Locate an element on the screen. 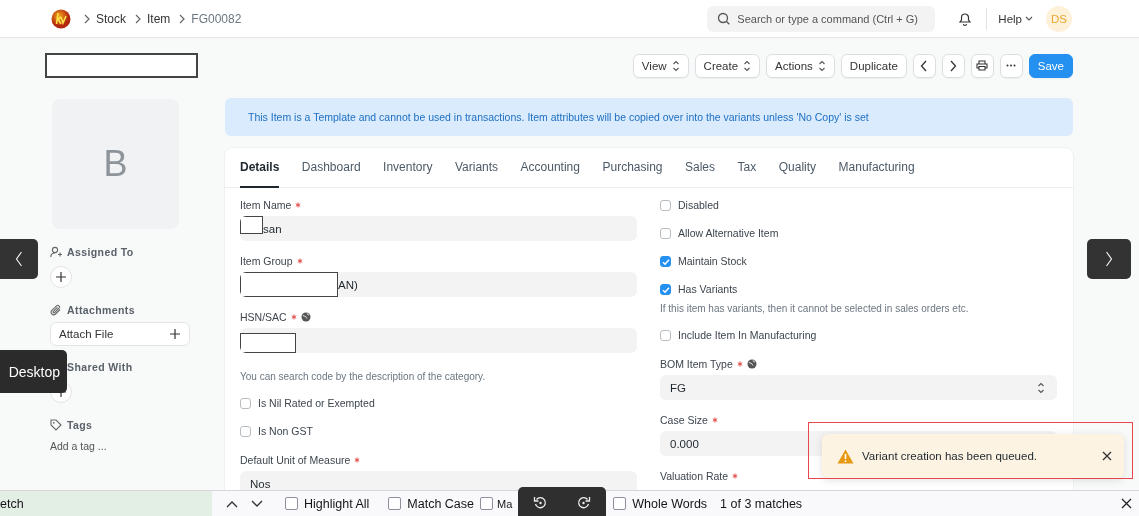  checkbox-label: Whole Words is located at coordinates (670, 503).